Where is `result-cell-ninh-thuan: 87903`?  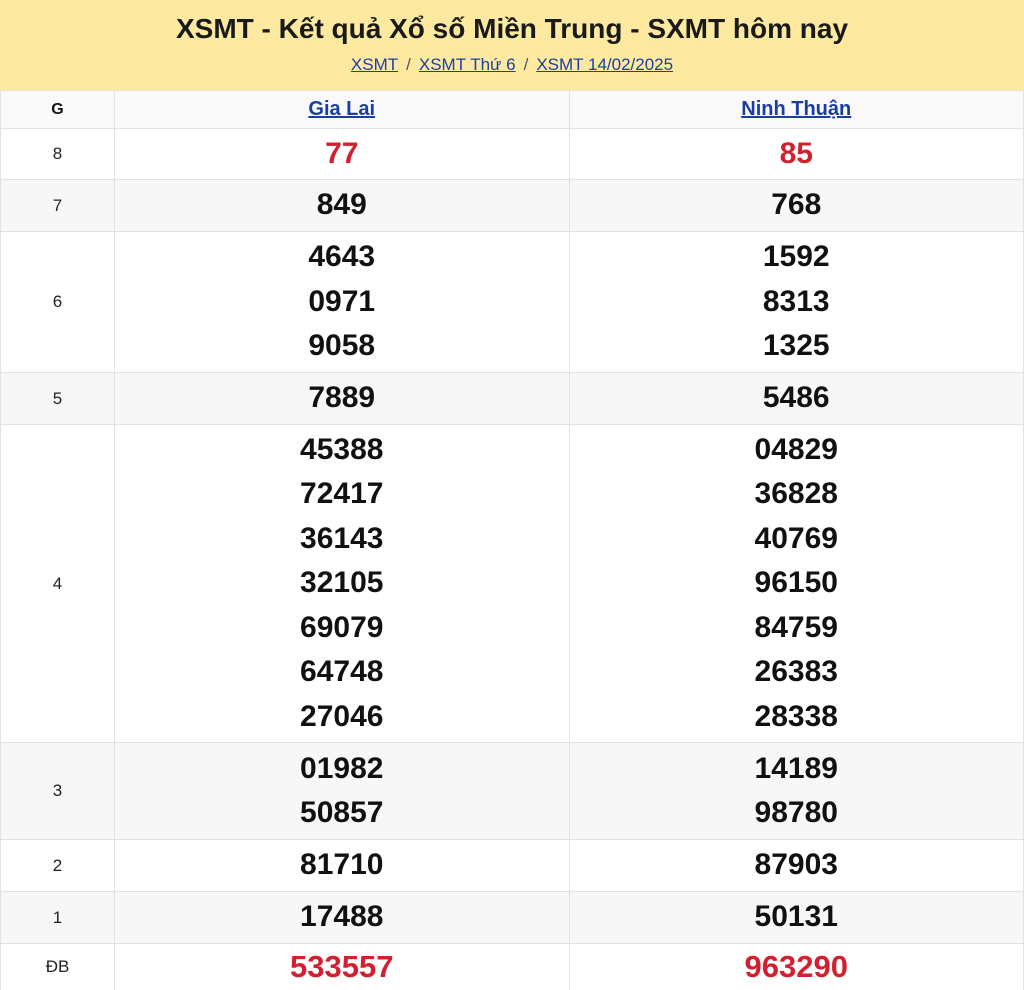 result-cell-ninh-thuan: 87903 is located at coordinates (796, 865).